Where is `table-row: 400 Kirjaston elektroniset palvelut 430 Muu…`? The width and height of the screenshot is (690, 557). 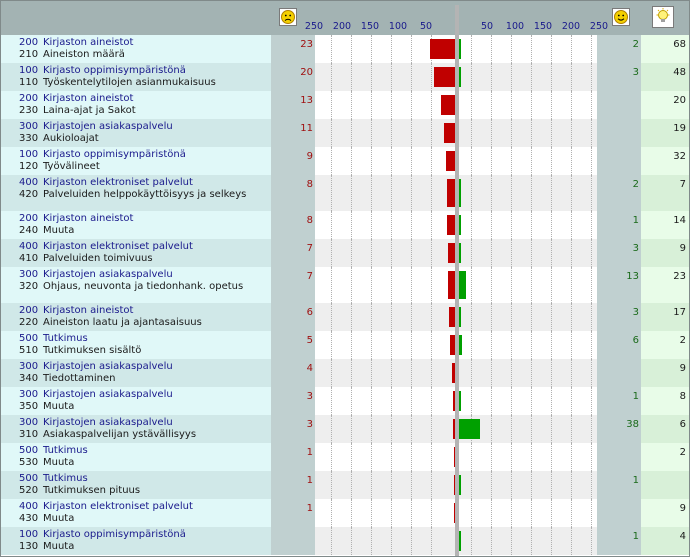 table-row: 400 Kirjaston elektroniset palvelut 430 Muu… is located at coordinates (345, 513).